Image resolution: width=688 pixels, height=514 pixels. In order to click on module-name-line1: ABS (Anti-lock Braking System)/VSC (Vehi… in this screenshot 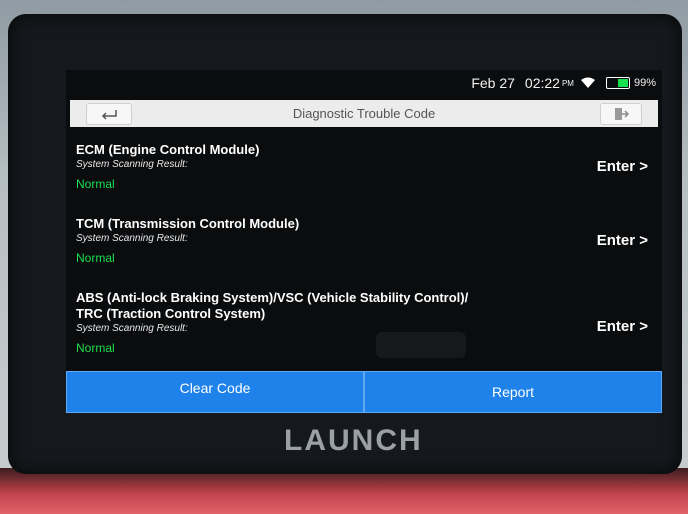, I will do `click(272, 297)`.